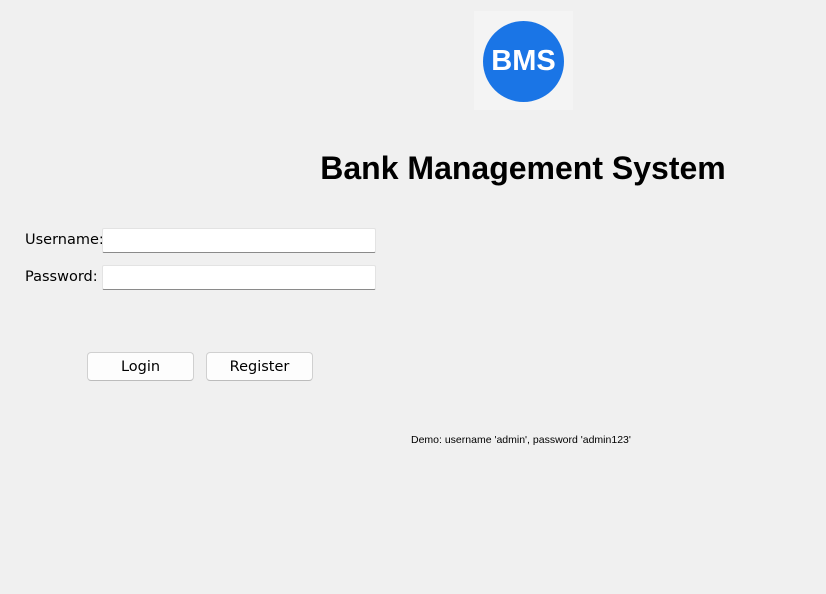 The image size is (826, 594). Describe the element at coordinates (239, 277) in the screenshot. I see `password-field` at that location.